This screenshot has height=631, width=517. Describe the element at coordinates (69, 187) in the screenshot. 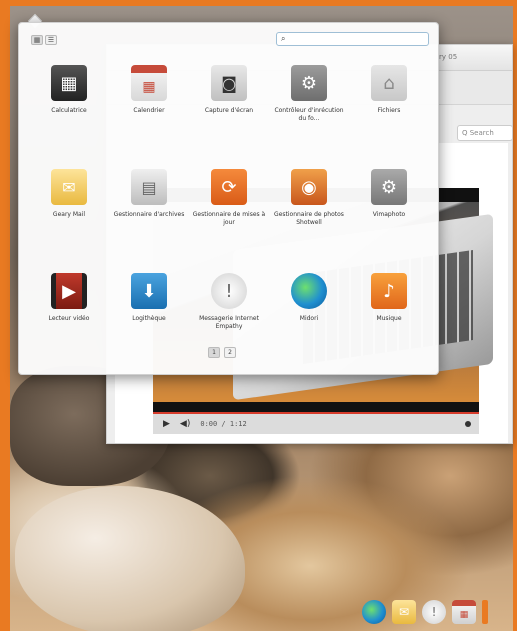

I see `mail-icon: ✉` at that location.